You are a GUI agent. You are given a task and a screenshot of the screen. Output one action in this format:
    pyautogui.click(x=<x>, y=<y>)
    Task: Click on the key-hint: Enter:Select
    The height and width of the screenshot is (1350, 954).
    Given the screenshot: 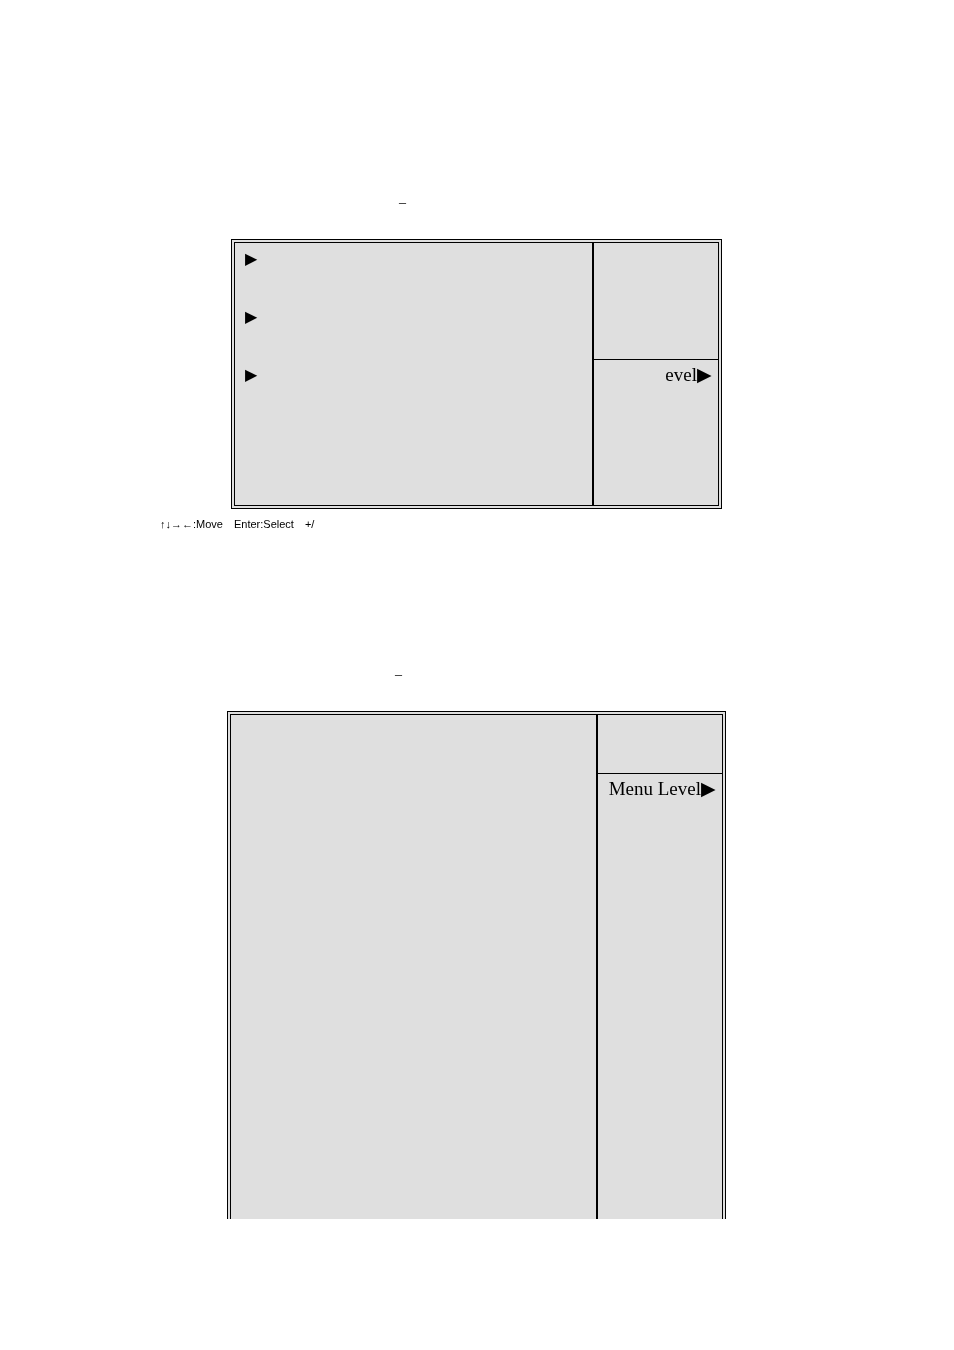 What is the action you would take?
    pyautogui.click(x=263, y=524)
    